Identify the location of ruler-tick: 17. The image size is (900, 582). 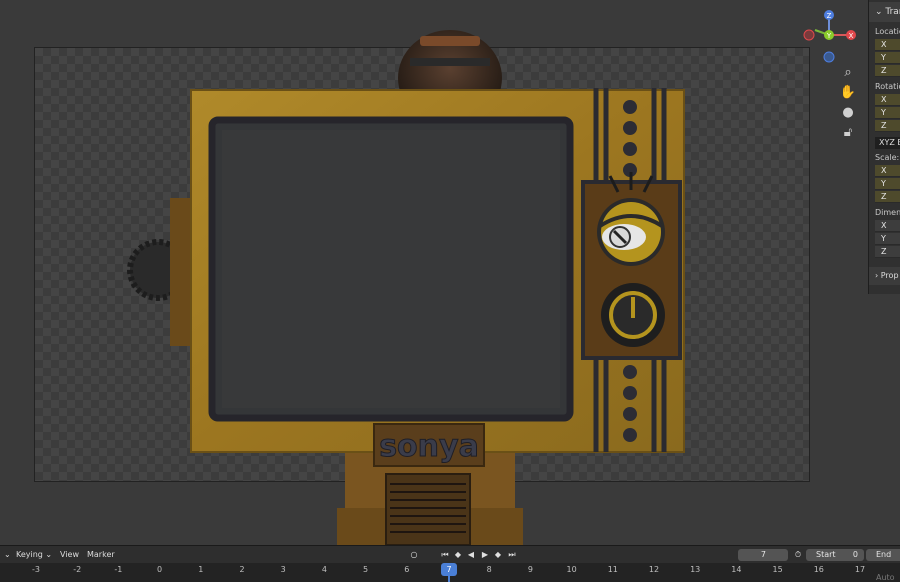
(860, 569).